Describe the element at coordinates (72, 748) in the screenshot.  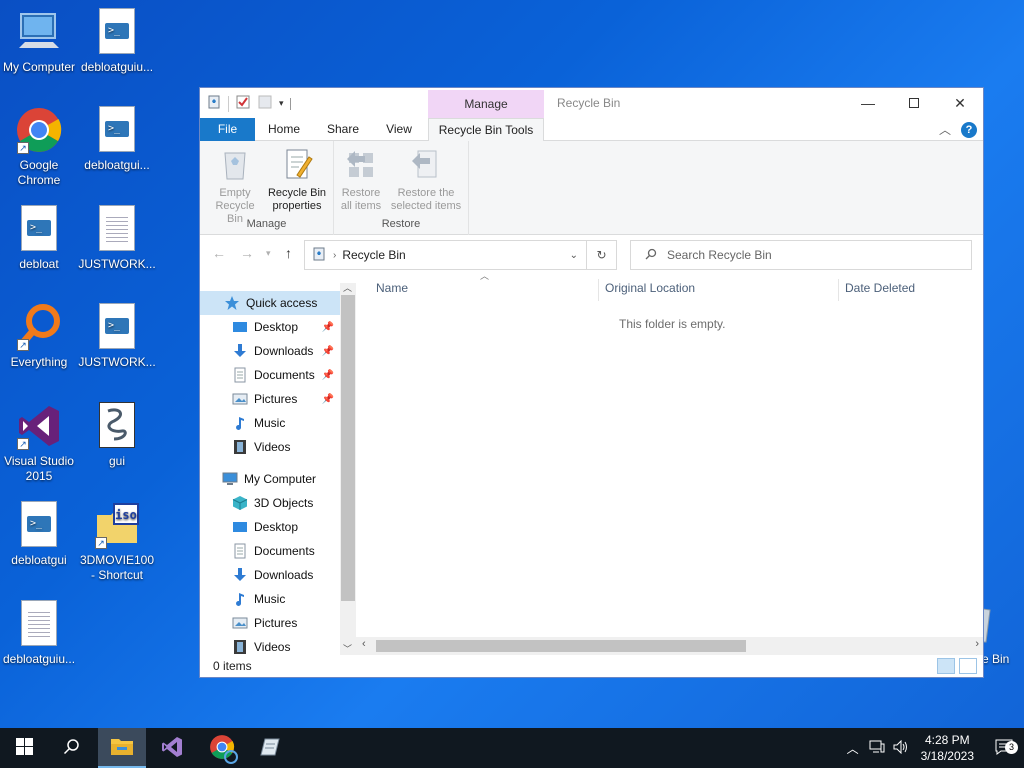
I see `search-button` at that location.